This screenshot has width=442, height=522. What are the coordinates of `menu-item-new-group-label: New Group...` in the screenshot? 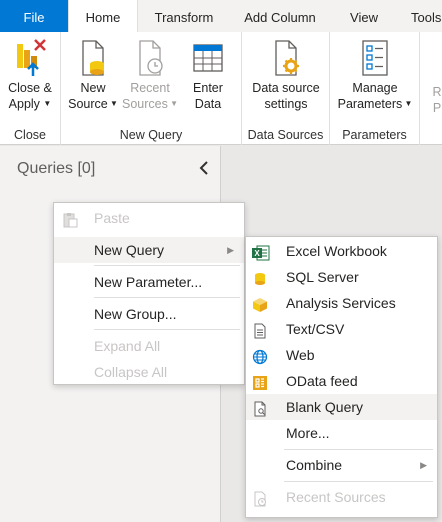 It's located at (135, 314).